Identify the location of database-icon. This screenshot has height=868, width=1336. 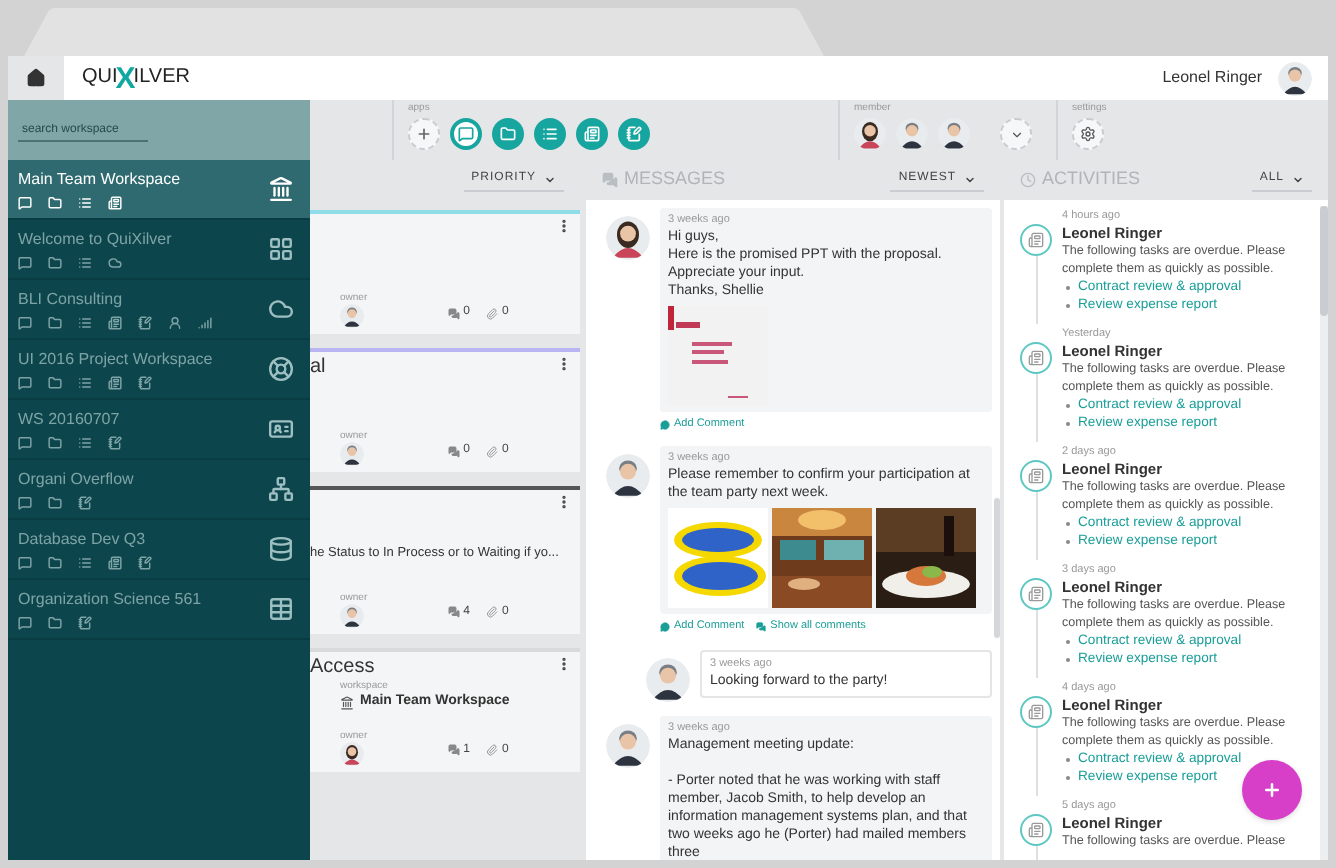
(281, 549).